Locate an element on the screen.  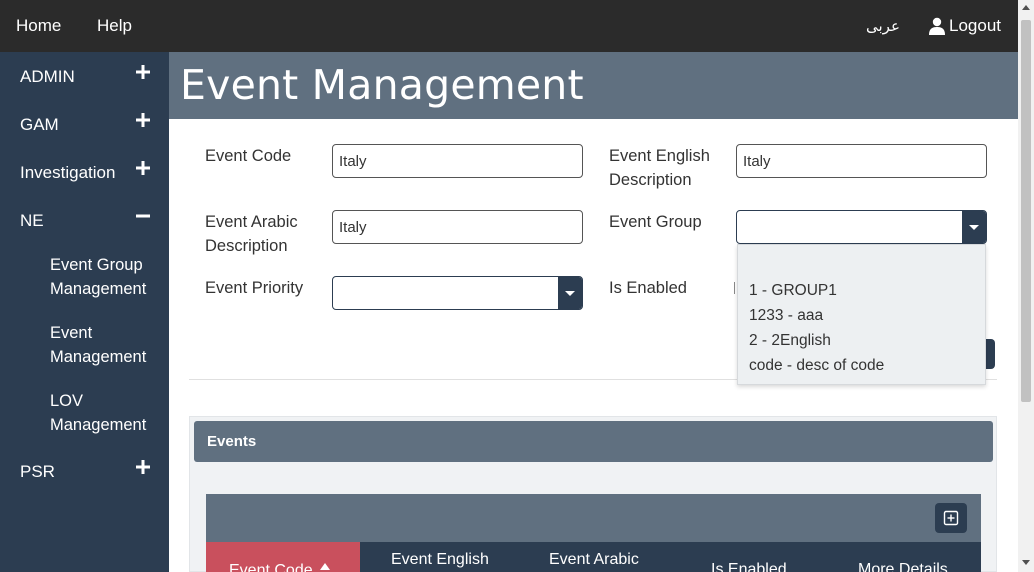
dropdown-option: code - desc of code is located at coordinates (816, 366).